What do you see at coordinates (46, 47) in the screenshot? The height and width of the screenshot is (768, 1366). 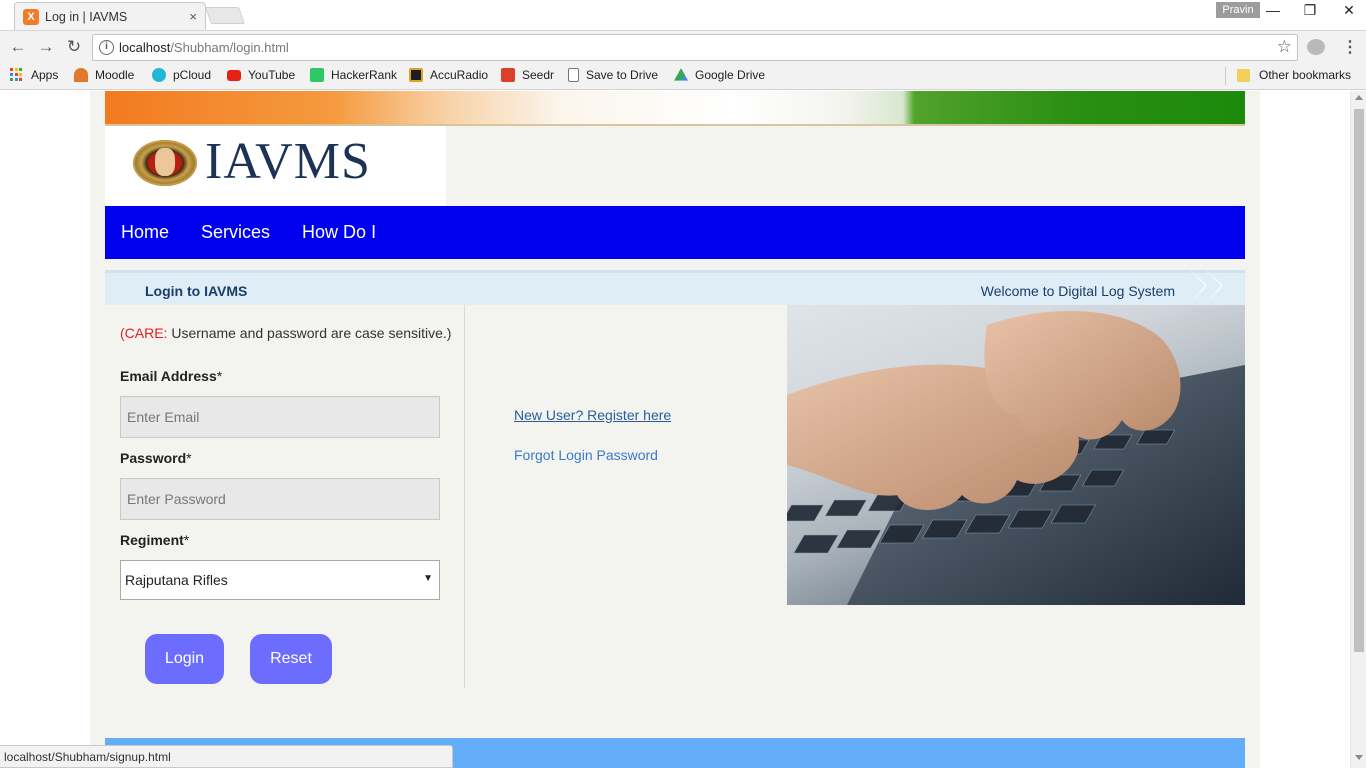 I see `forward-icon: →` at bounding box center [46, 47].